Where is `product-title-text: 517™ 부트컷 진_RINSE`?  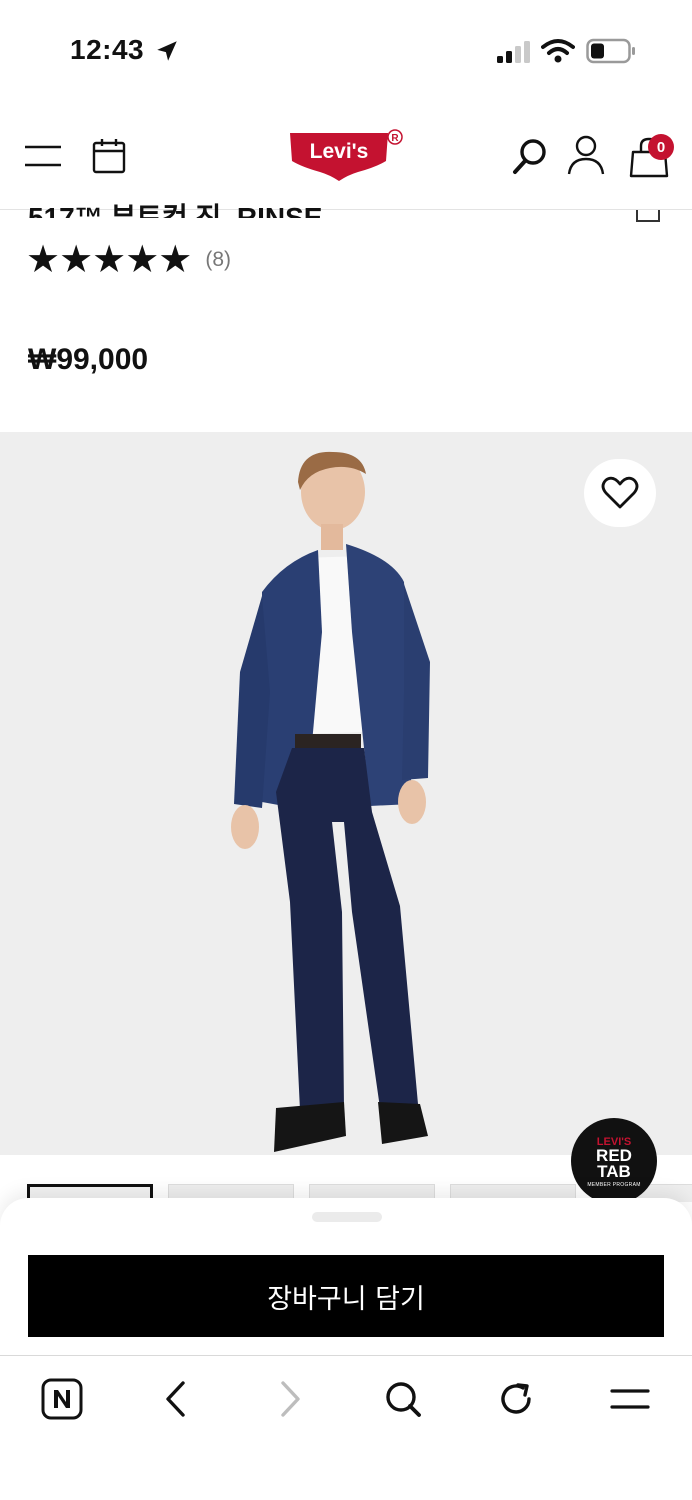 product-title-text: 517™ 부트컷 진_RINSE is located at coordinates (175, 210).